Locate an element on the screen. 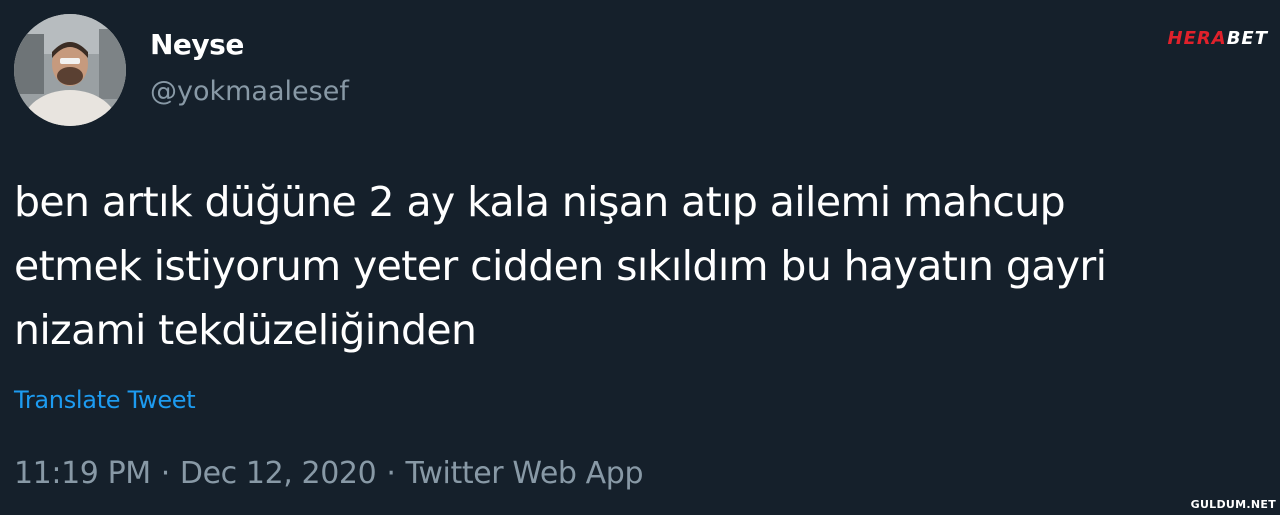 This screenshot has width=1280, height=515. avatar is located at coordinates (70, 70).